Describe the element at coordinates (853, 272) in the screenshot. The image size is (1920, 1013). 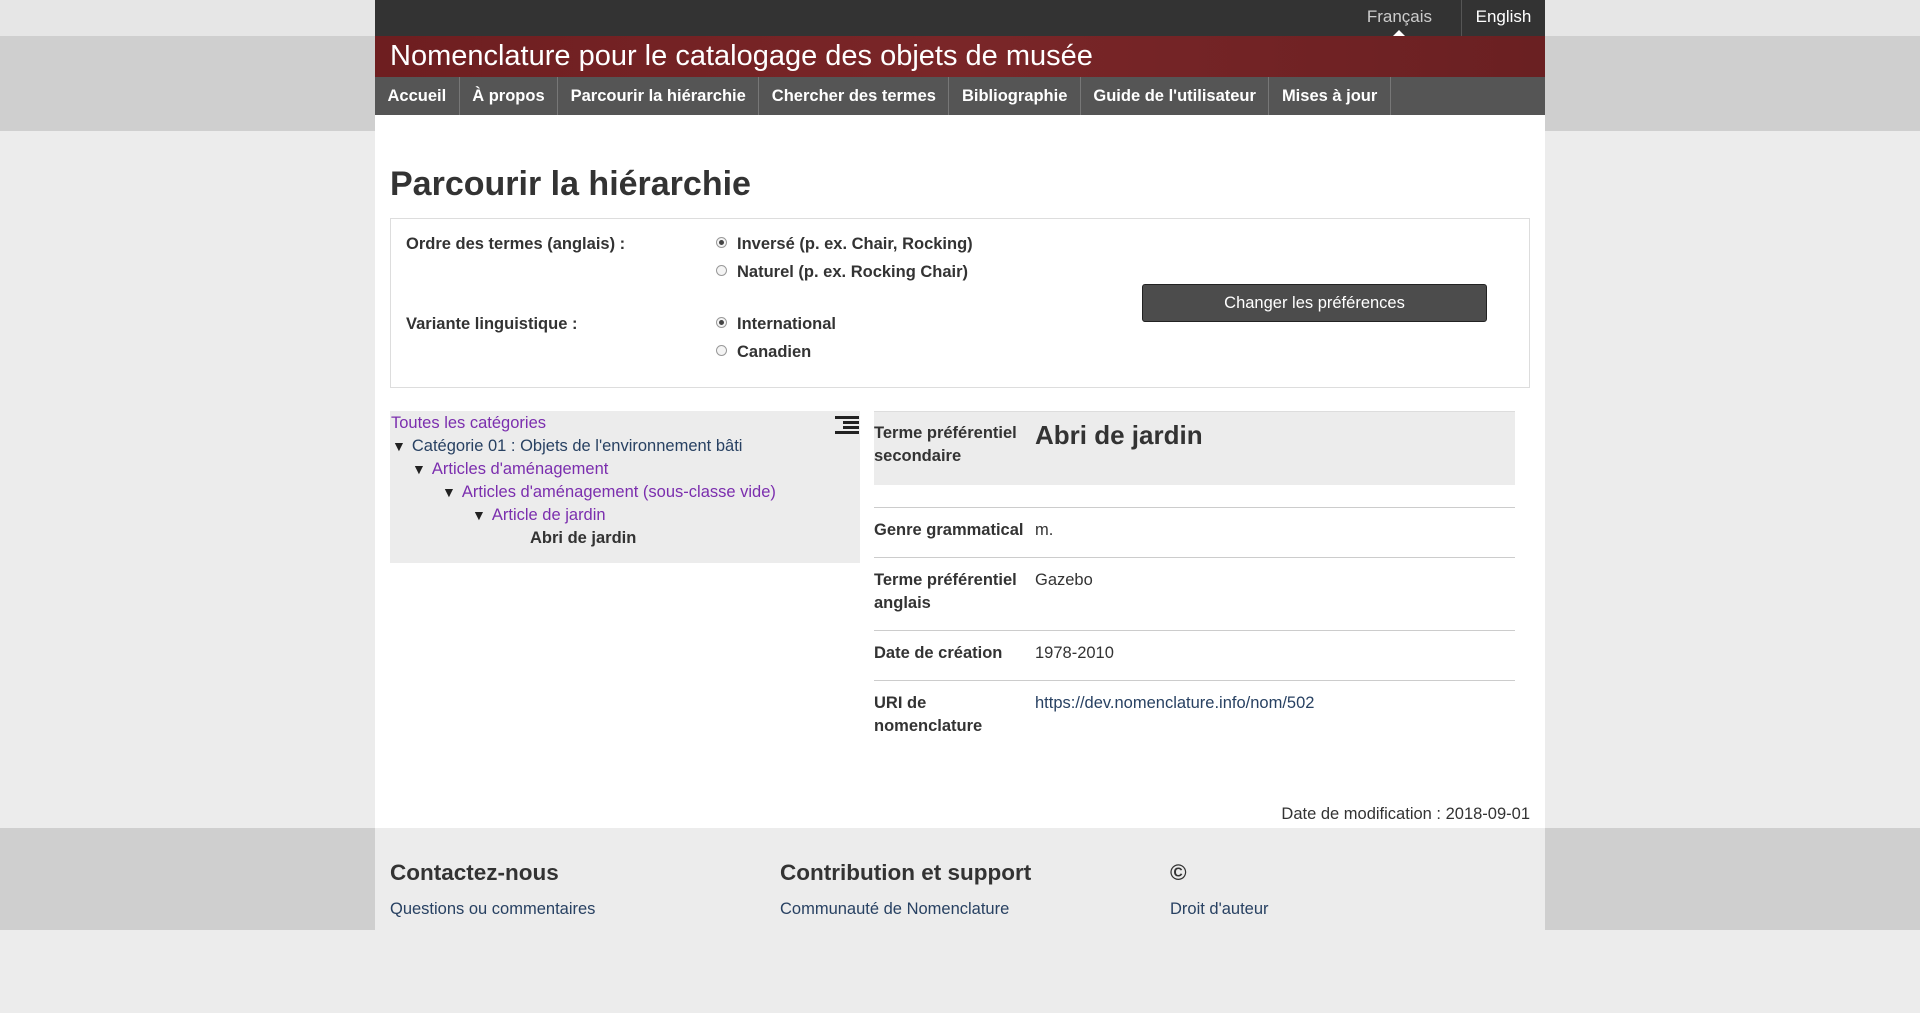
I see `radio-naturel-label: Naturel (p. ex. Rocking Chair)` at that location.